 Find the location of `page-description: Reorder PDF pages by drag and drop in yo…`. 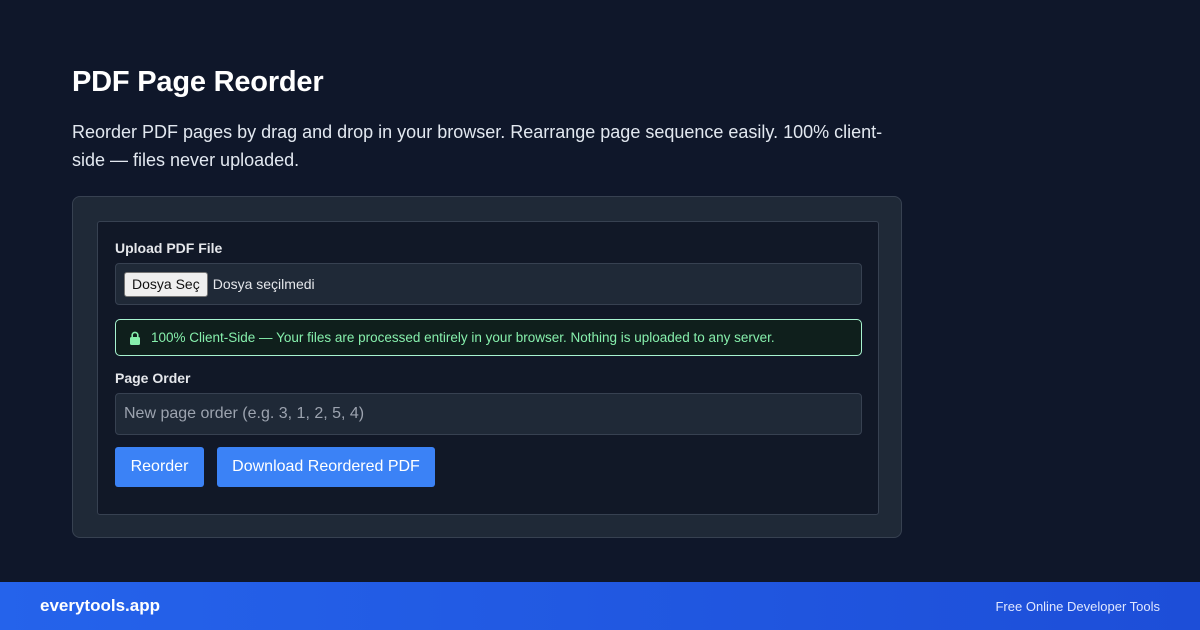

page-description: Reorder PDF pages by drag and drop in yo… is located at coordinates (477, 146).